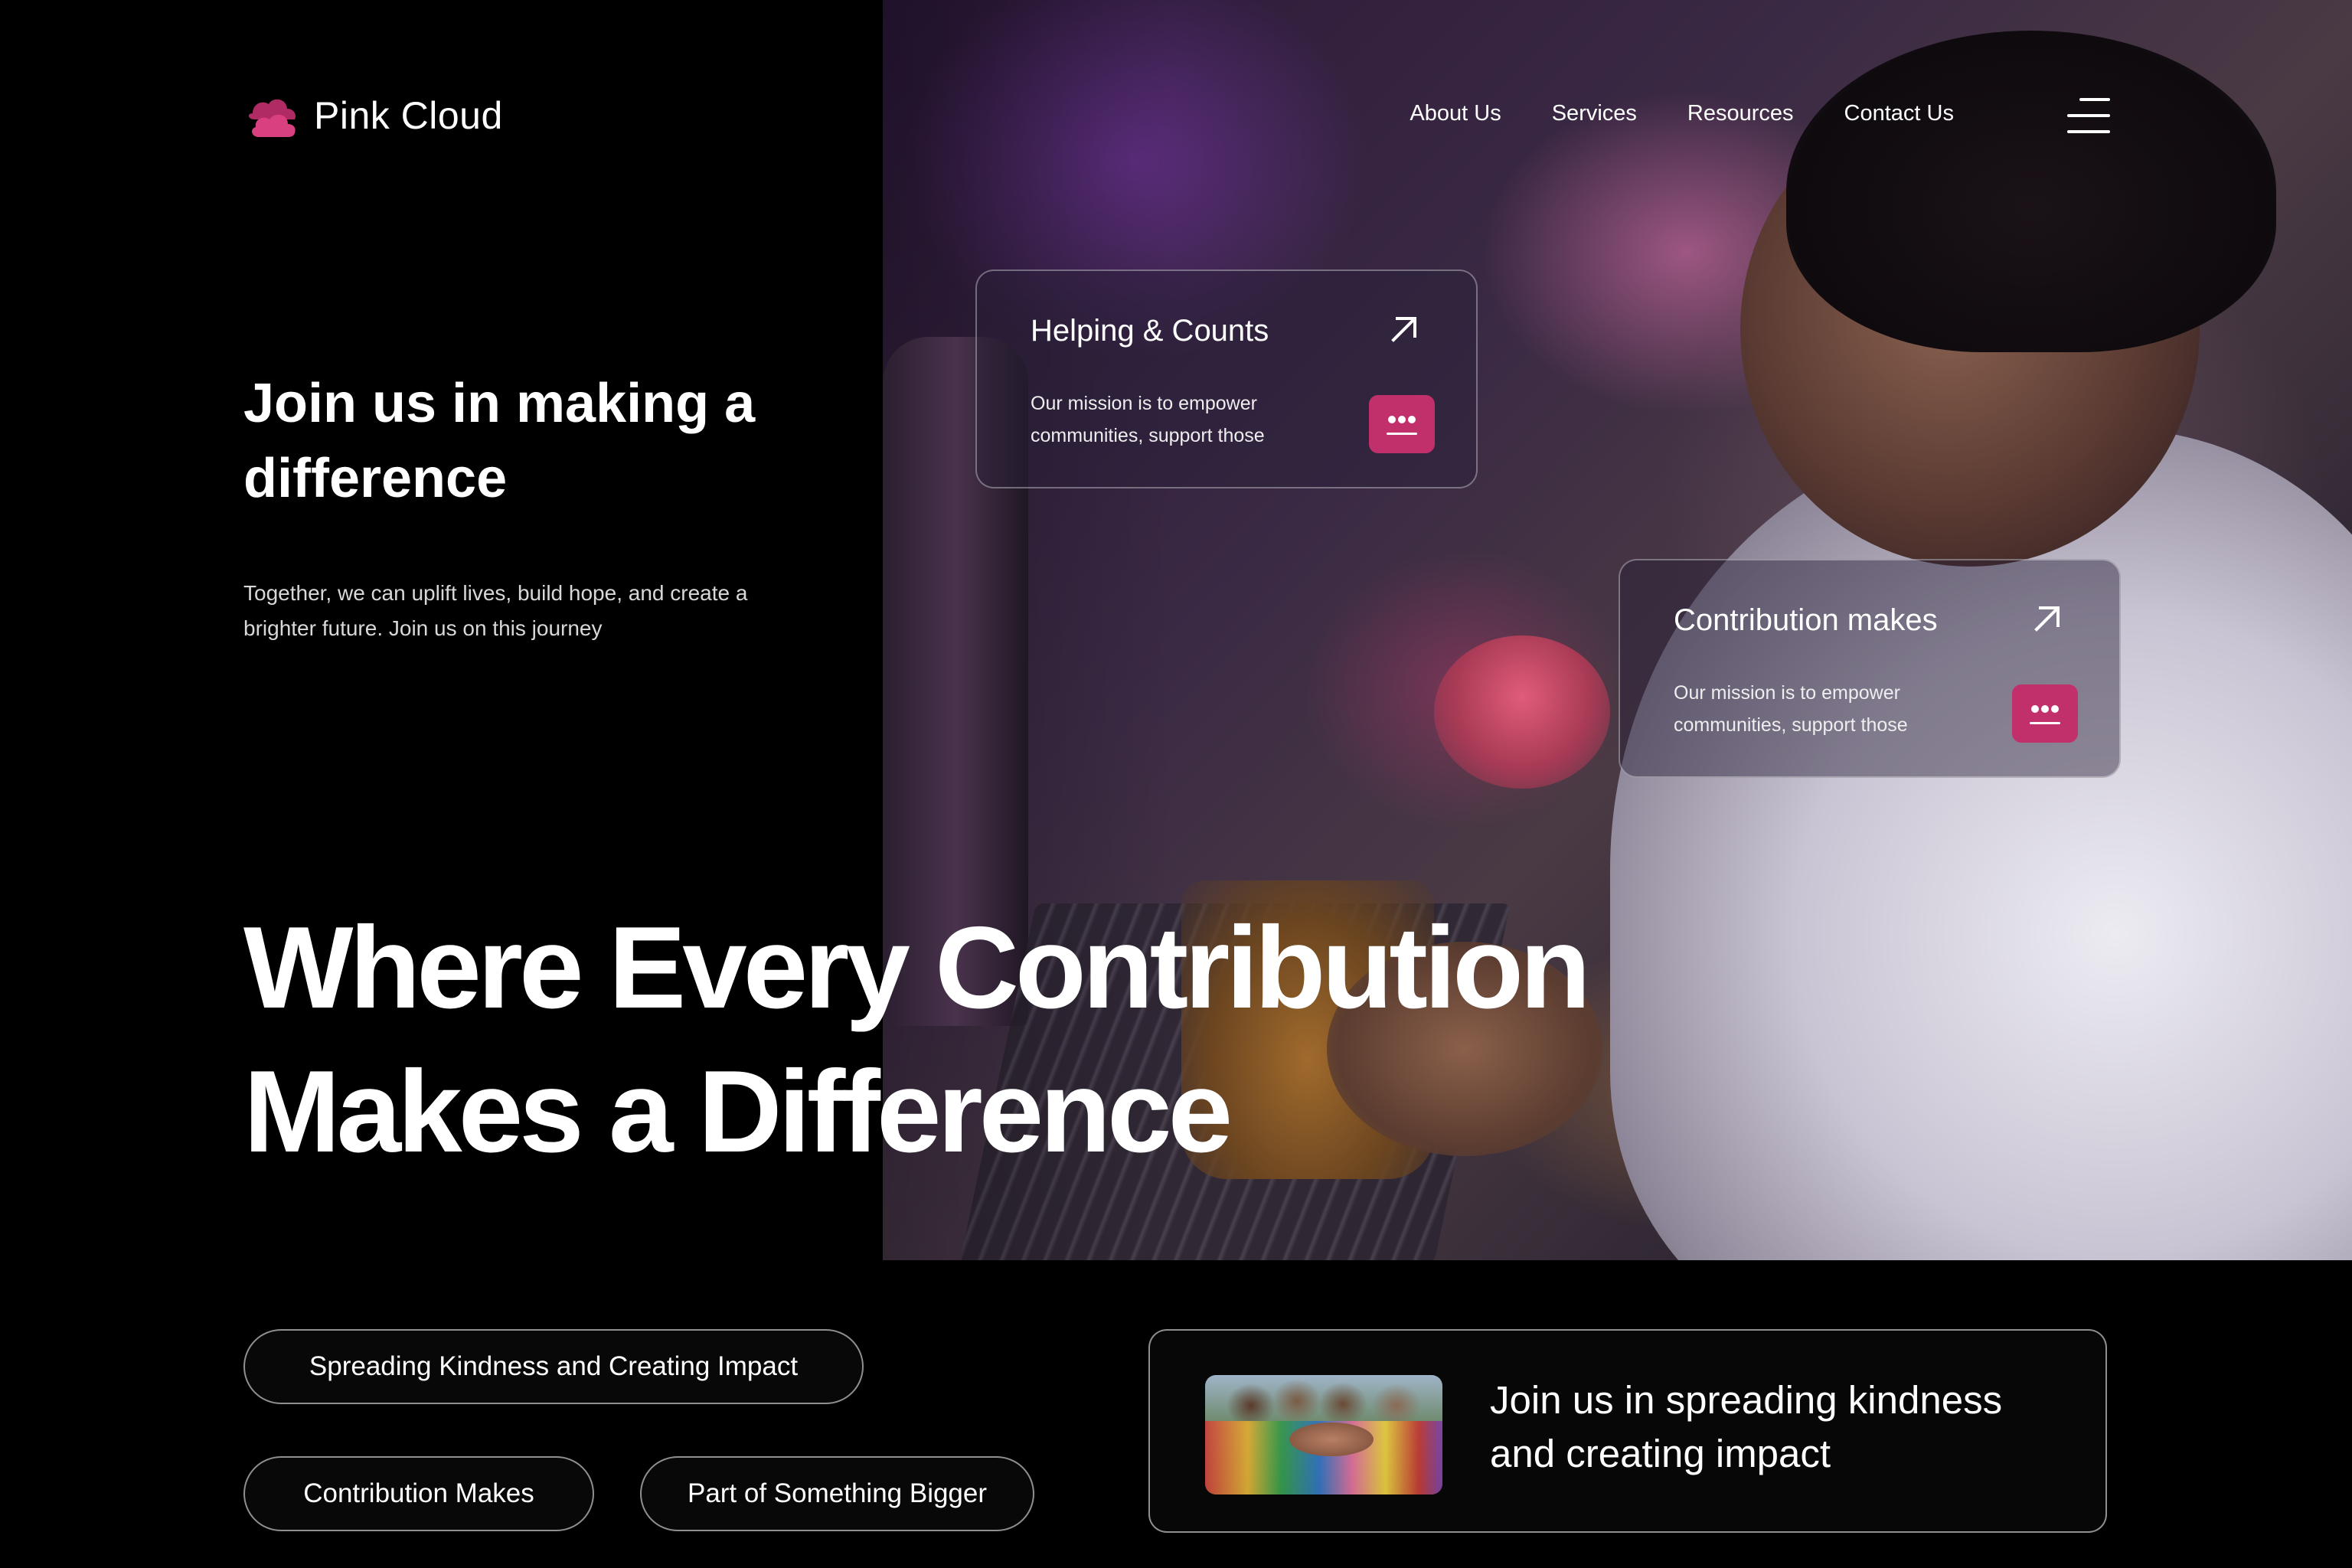 Image resolution: width=2352 pixels, height=1568 pixels. What do you see at coordinates (1740, 113) in the screenshot?
I see `nav-resources: Resources` at bounding box center [1740, 113].